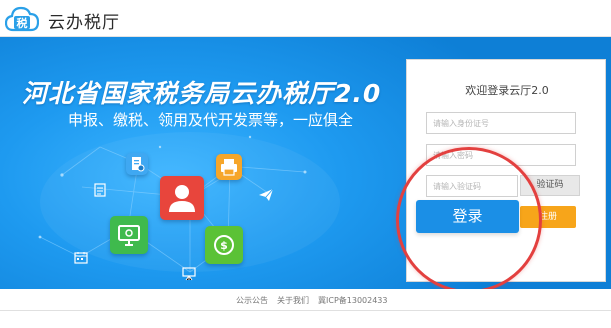 The height and width of the screenshot is (328, 611). What do you see at coordinates (501, 155) in the screenshot?
I see `password-input` at bounding box center [501, 155].